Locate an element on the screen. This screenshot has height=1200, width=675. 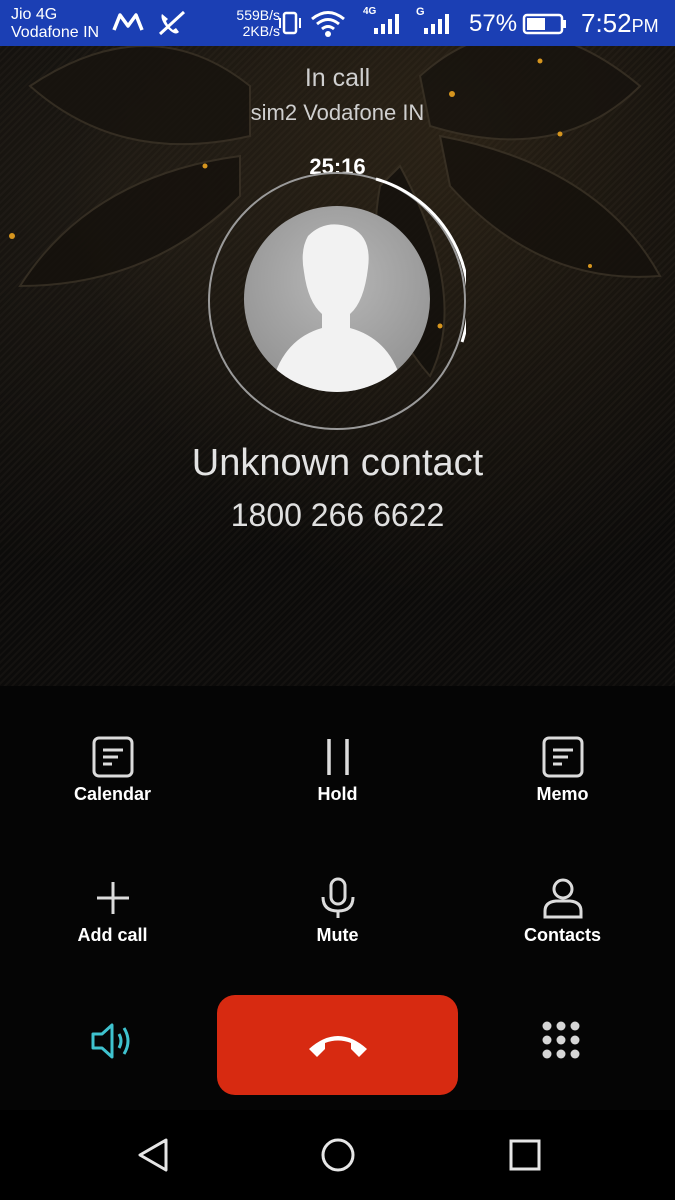
carrier-info: Jio 4G Vodafone IN is located at coordinates (55, 24).